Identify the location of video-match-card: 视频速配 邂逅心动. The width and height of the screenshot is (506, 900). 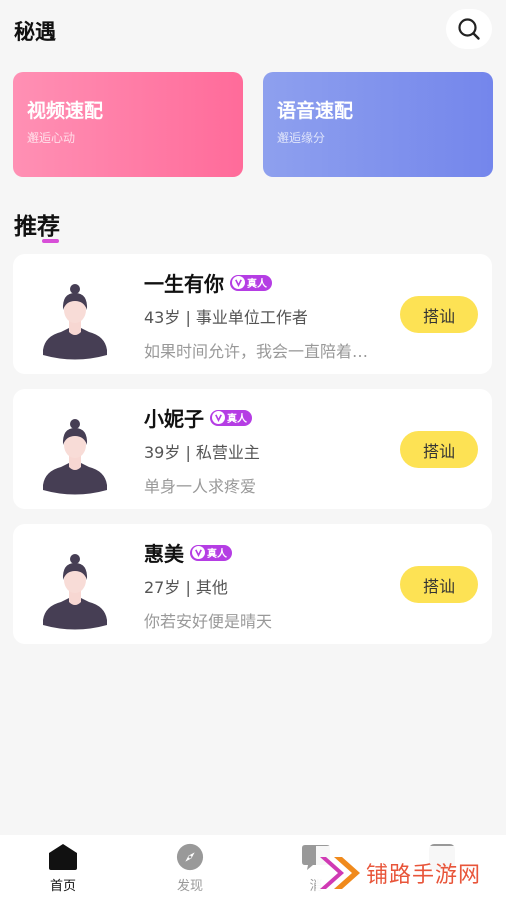
(128, 124).